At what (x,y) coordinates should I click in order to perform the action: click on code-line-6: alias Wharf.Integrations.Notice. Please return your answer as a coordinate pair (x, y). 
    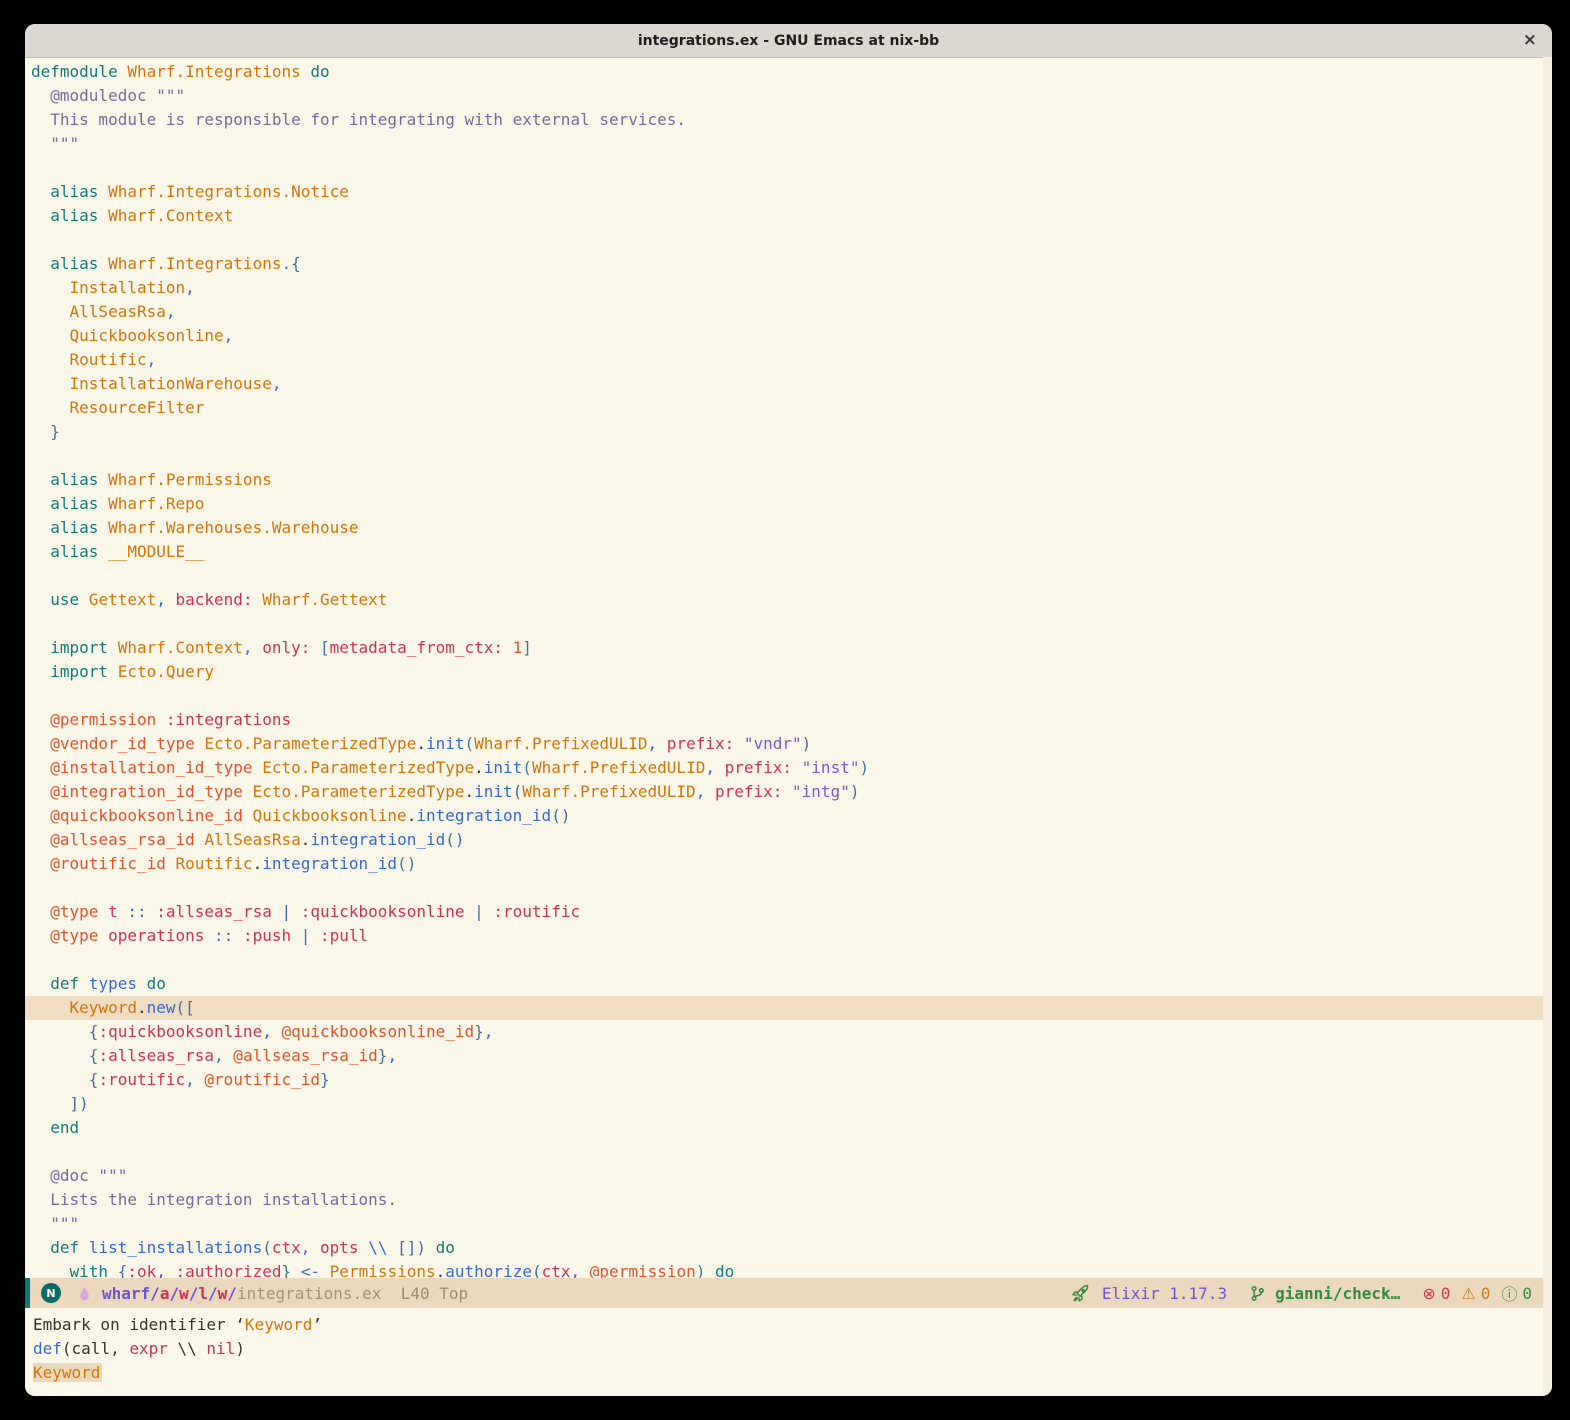
    Looking at the image, I should click on (791, 192).